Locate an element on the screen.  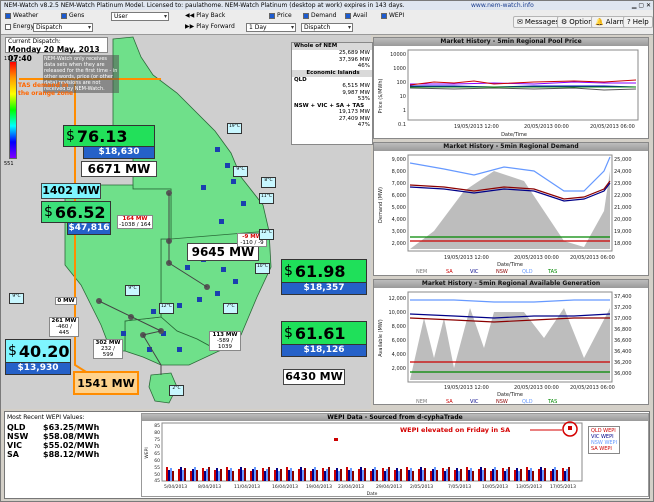
nsw-price: 61.98 is located at coordinates (320, 271).